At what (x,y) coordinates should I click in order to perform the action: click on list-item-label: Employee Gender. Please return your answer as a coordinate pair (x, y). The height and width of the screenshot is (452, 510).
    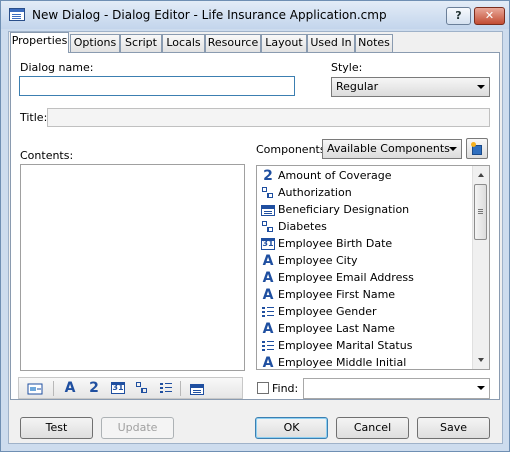
    Looking at the image, I should click on (327, 311).